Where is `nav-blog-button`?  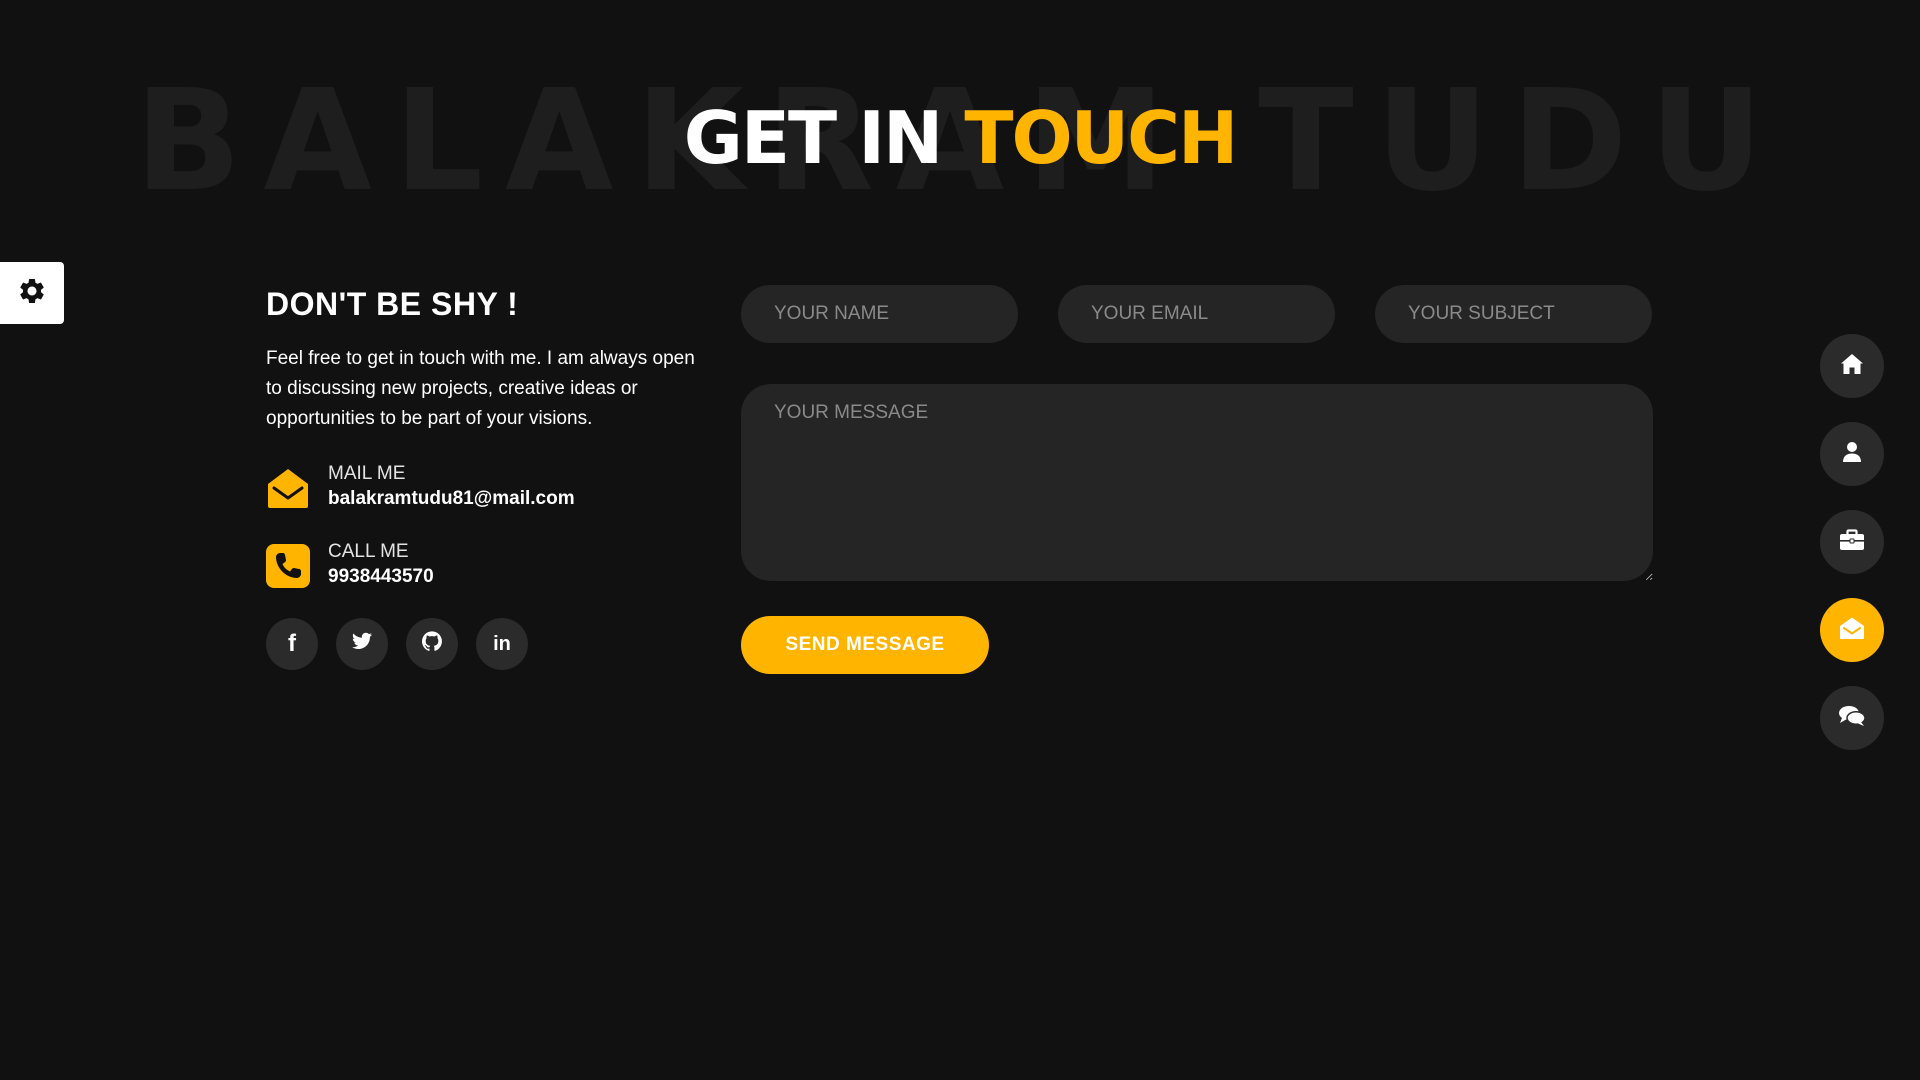 nav-blog-button is located at coordinates (1852, 718).